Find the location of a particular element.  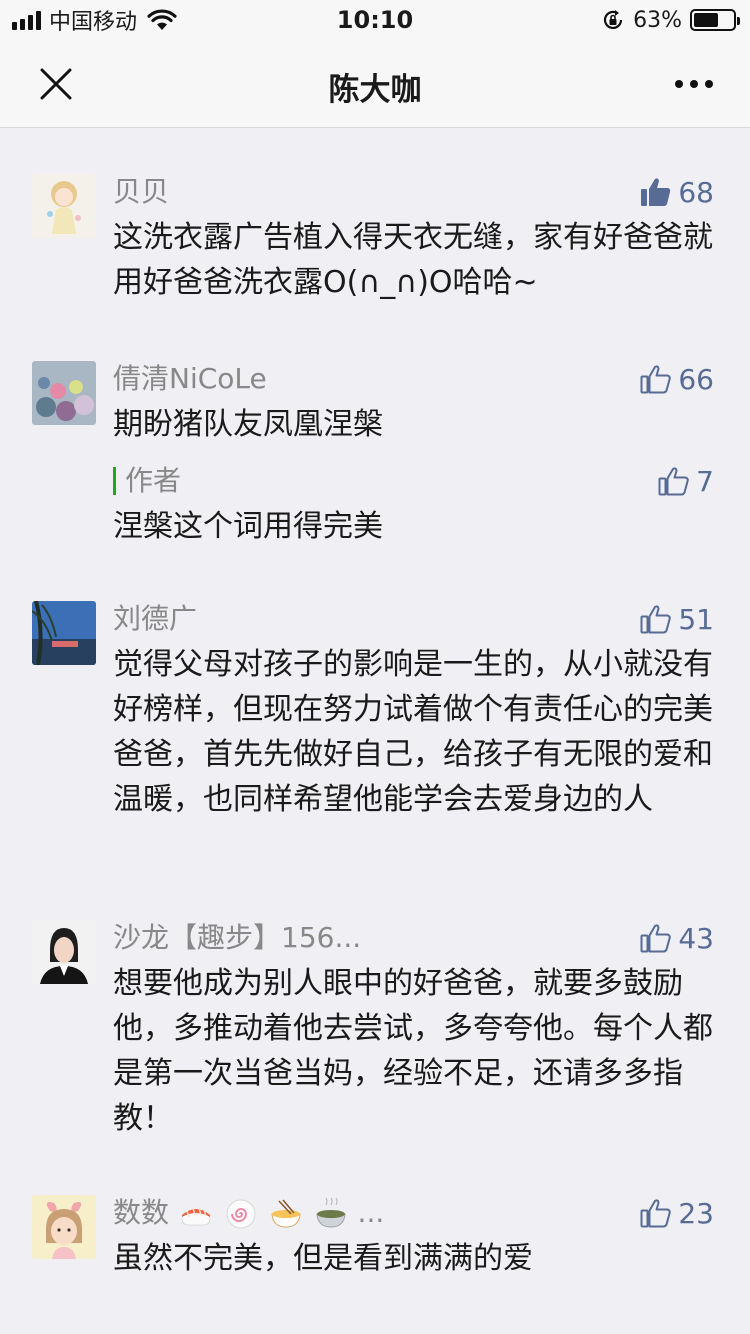

like-button: 23 is located at coordinates (677, 1213).